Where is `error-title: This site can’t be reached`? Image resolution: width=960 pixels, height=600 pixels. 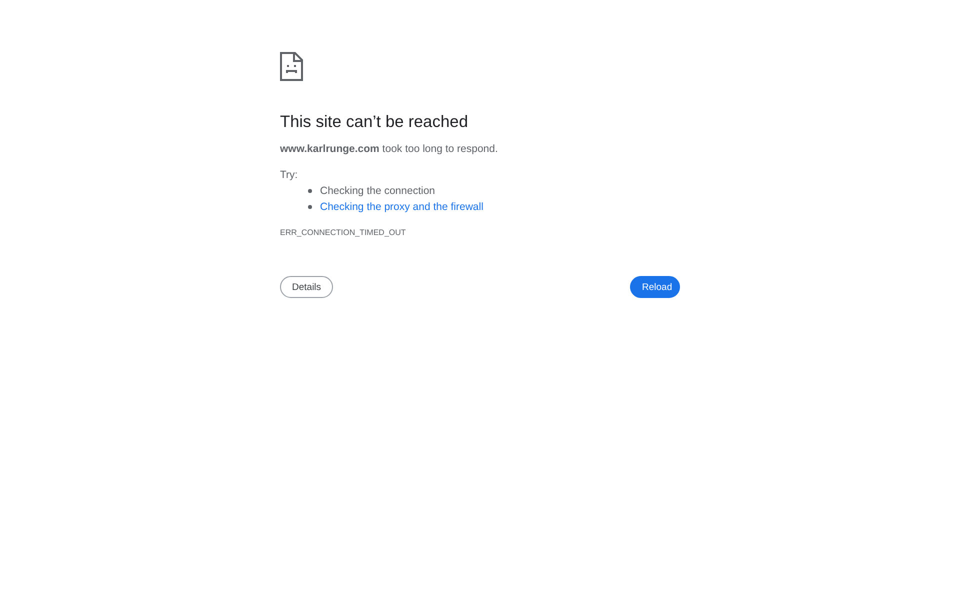 error-title: This site can’t be reached is located at coordinates (374, 122).